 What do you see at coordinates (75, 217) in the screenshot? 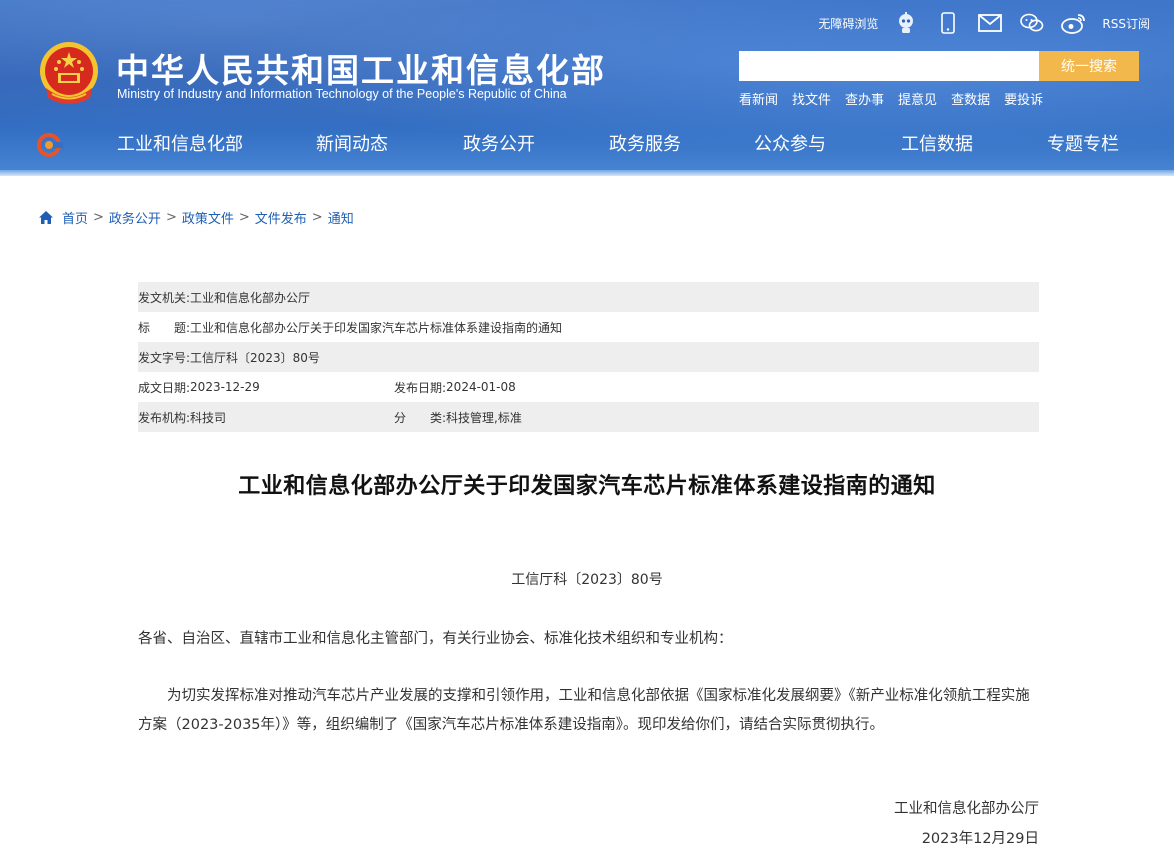
I see `breadcrumb-home: 首页` at bounding box center [75, 217].